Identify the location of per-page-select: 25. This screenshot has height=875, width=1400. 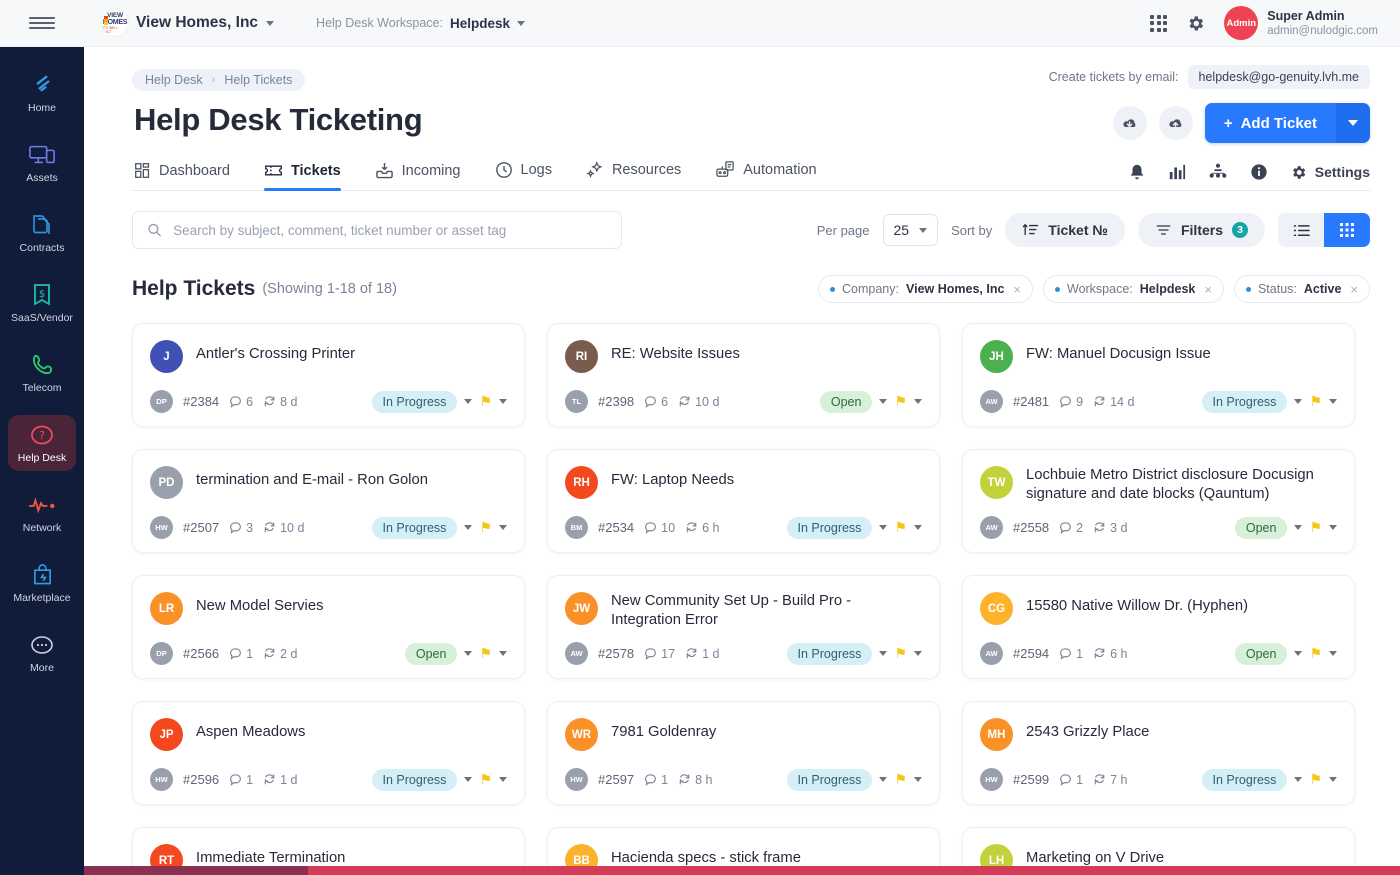
(910, 230).